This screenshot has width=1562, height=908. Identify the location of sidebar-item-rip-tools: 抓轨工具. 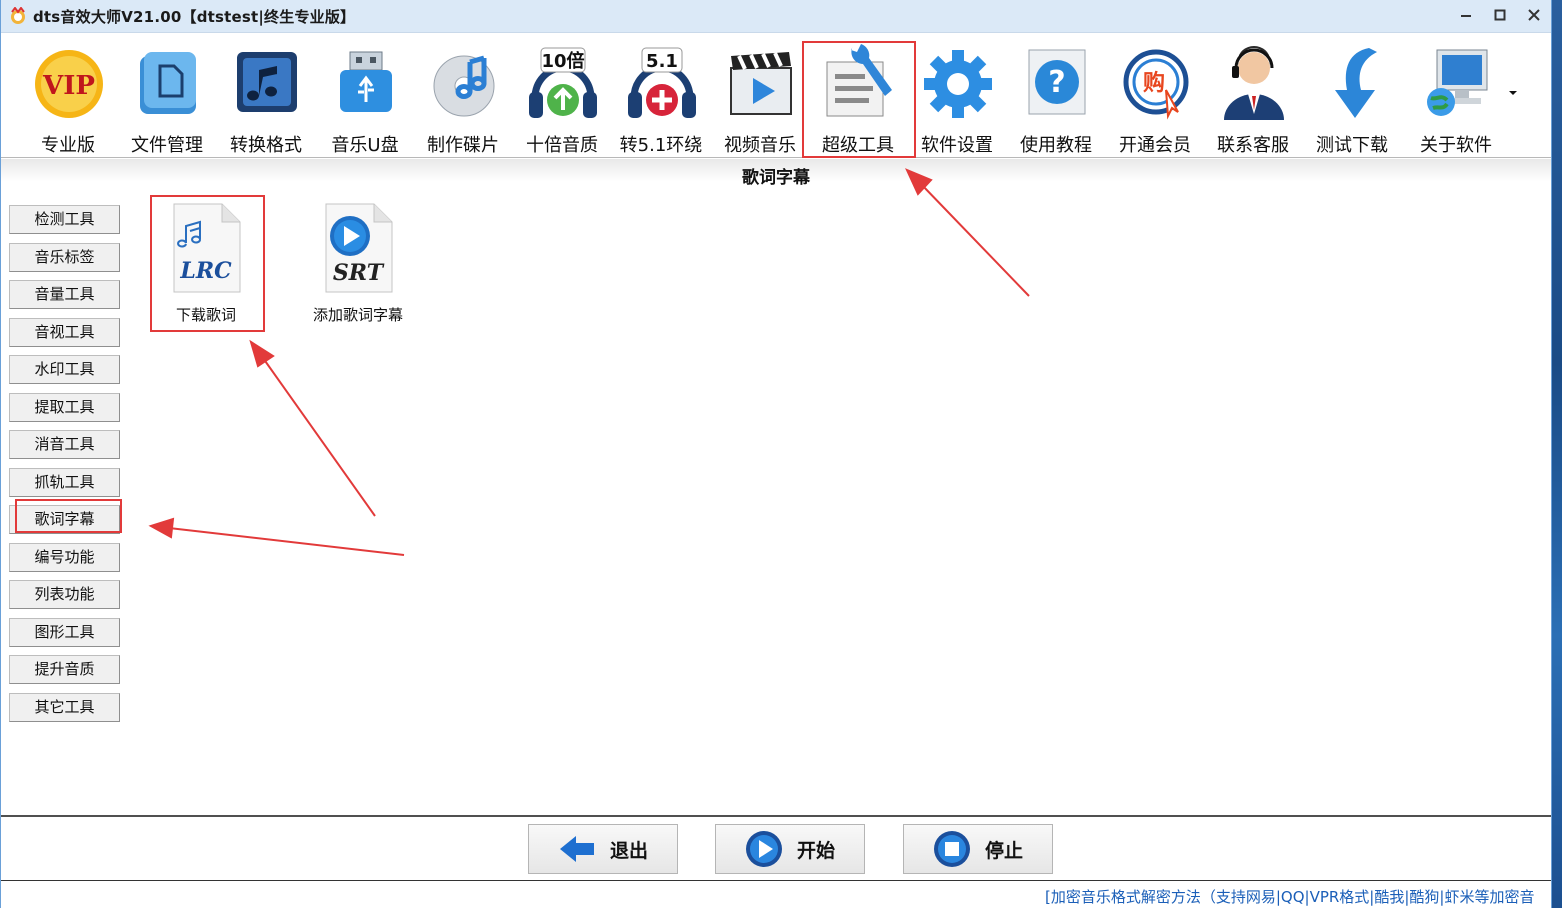
(64, 482).